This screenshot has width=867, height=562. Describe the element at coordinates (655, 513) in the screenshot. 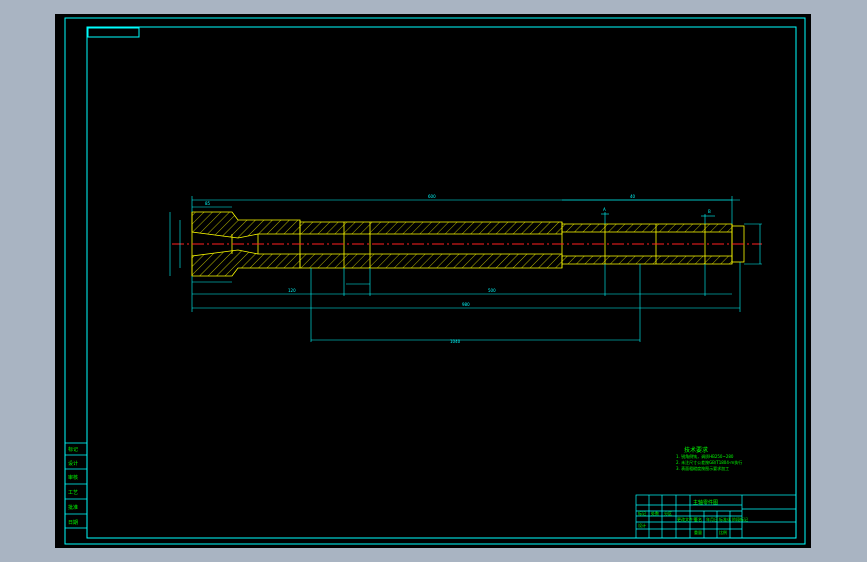

I see `title-cell-1: 处数` at that location.